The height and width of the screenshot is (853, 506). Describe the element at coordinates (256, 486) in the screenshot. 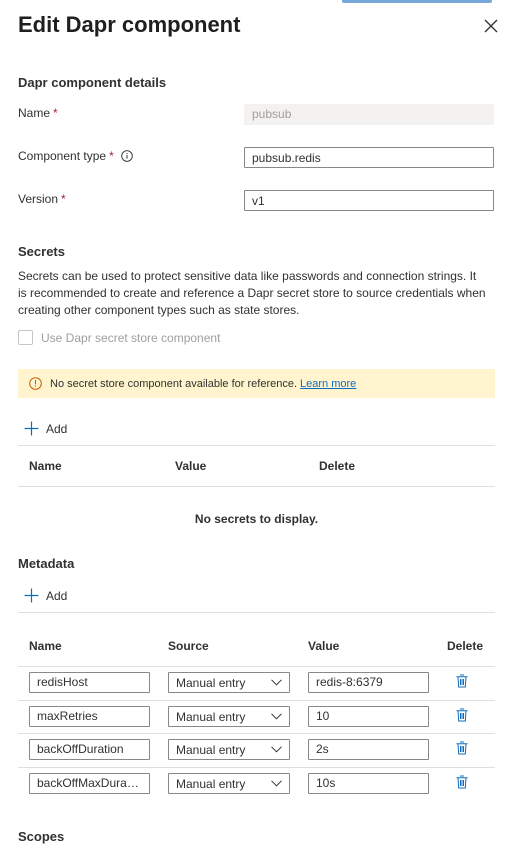

I see `secrets-header-bottom-divider` at that location.